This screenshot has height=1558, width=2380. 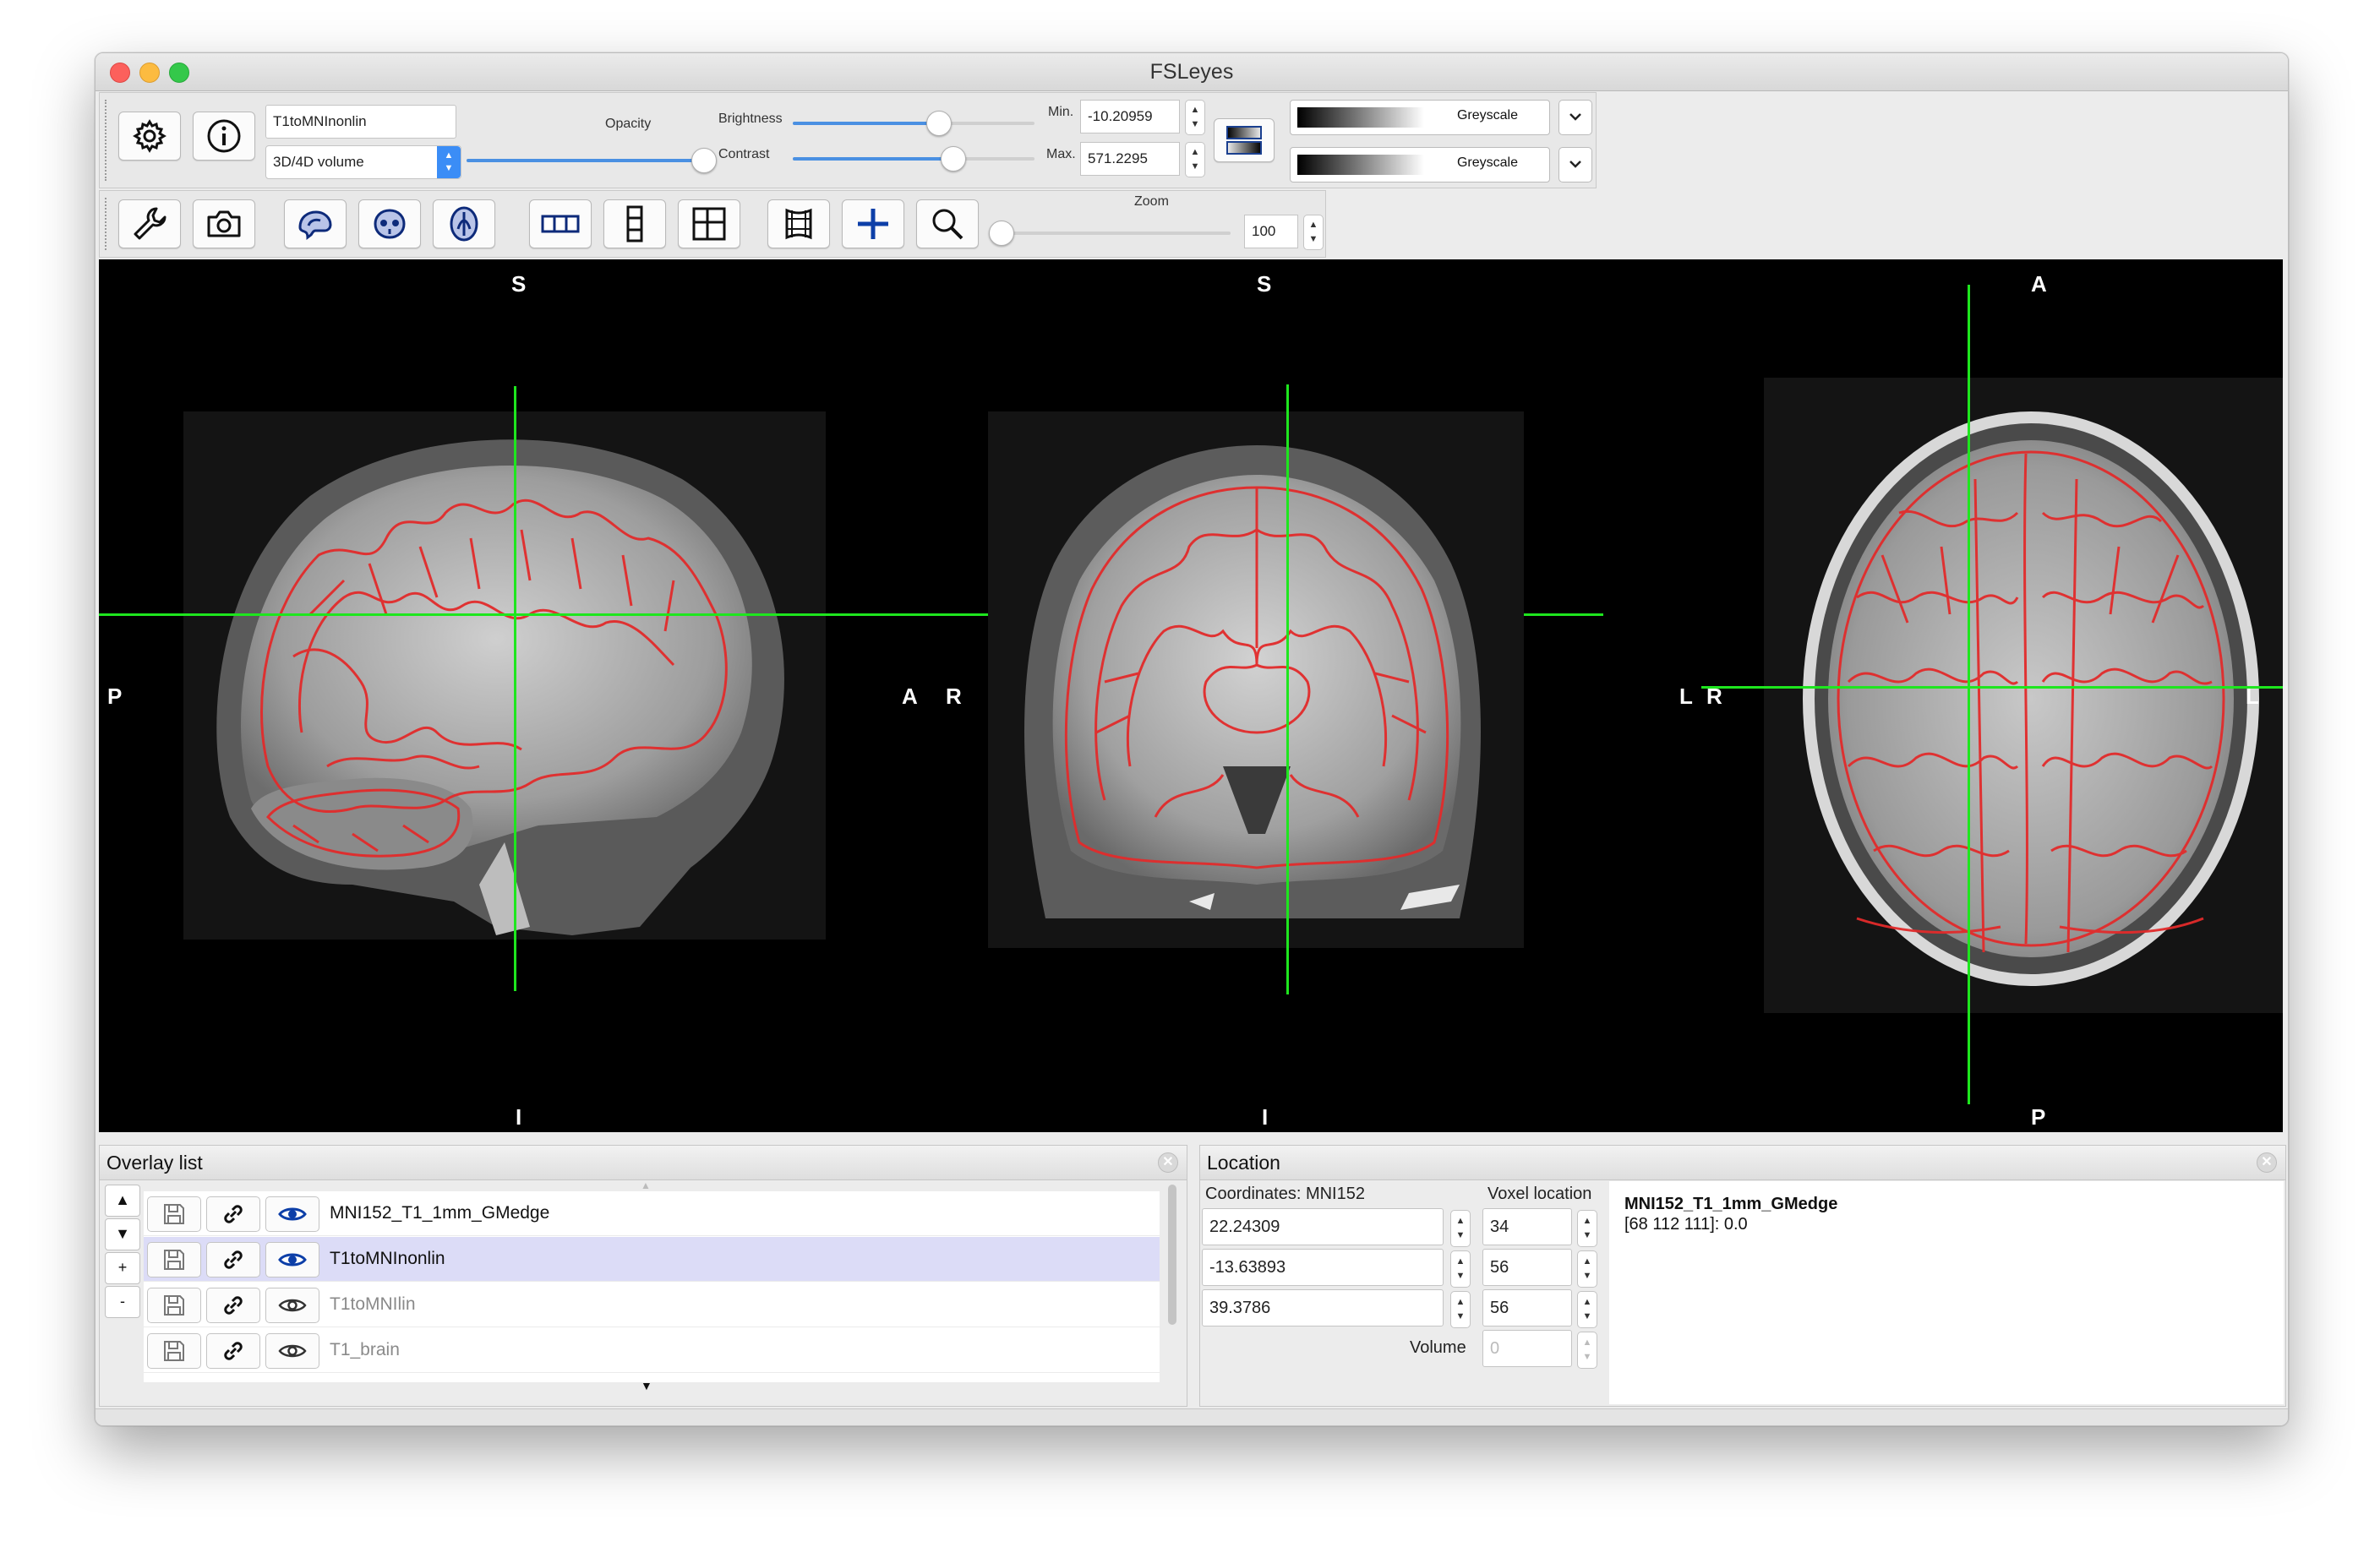 What do you see at coordinates (122, 1302) in the screenshot?
I see `remove-overlay-button: -` at bounding box center [122, 1302].